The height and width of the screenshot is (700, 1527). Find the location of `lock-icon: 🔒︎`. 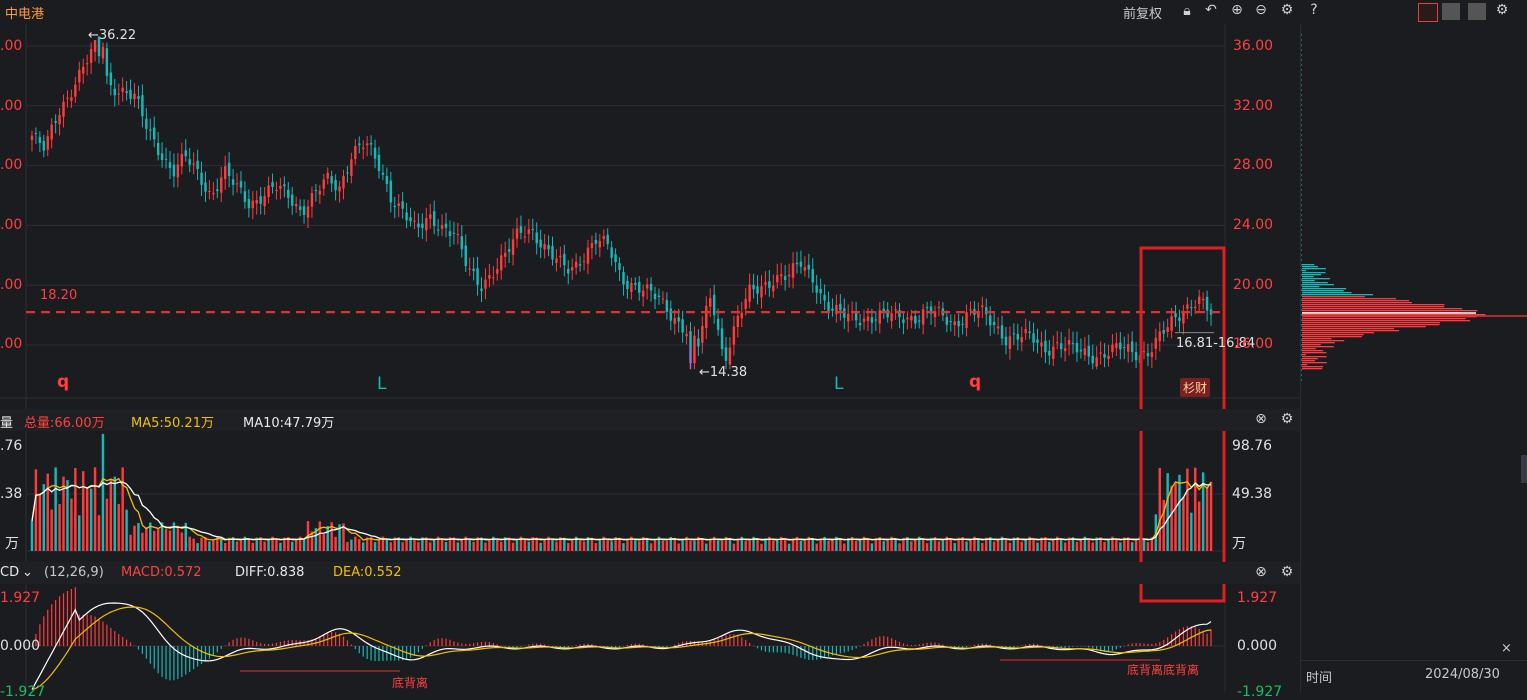

lock-icon: 🔒︎ is located at coordinates (1187, 11).